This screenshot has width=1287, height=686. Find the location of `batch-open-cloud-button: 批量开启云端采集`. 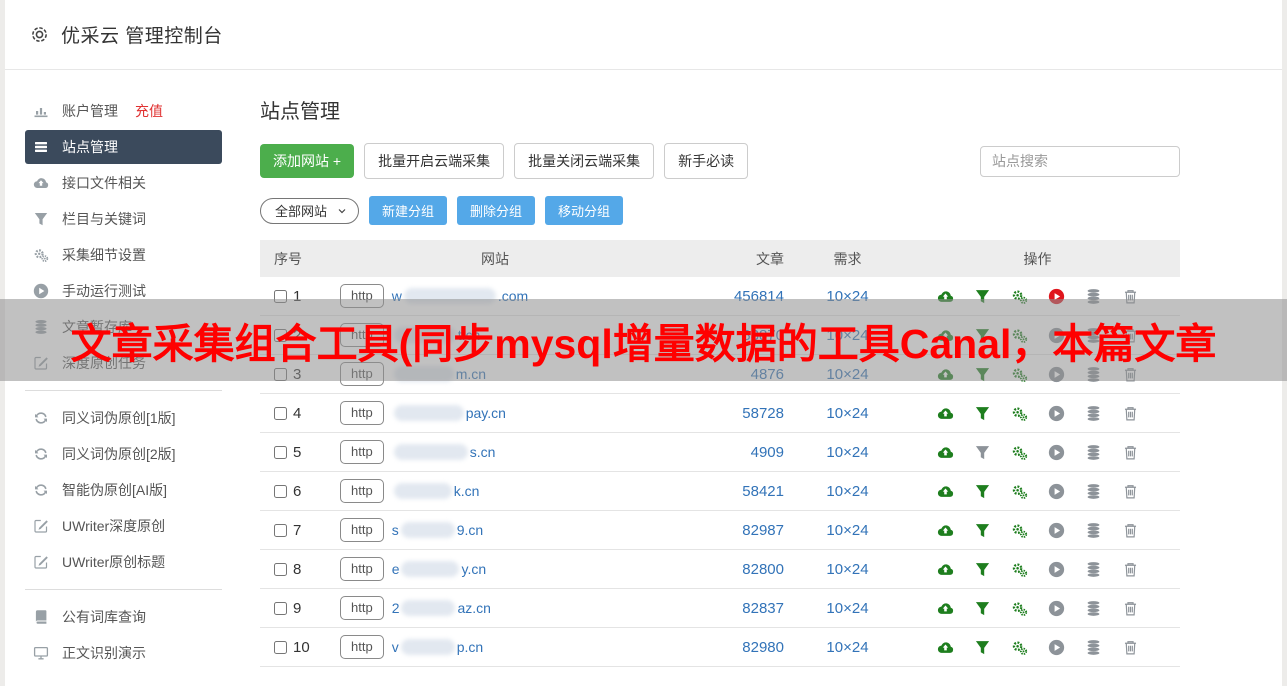

batch-open-cloud-button: 批量开启云端采集 is located at coordinates (434, 161).